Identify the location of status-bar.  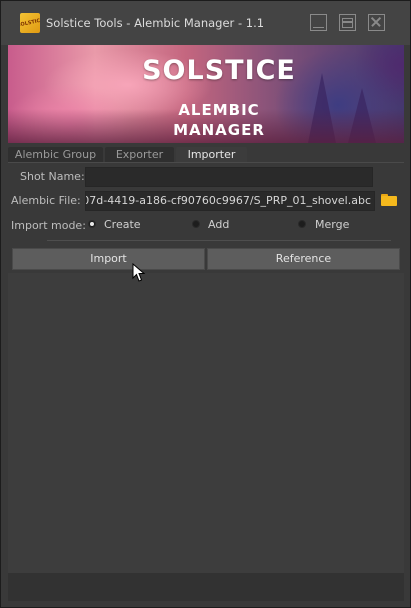
(206, 587).